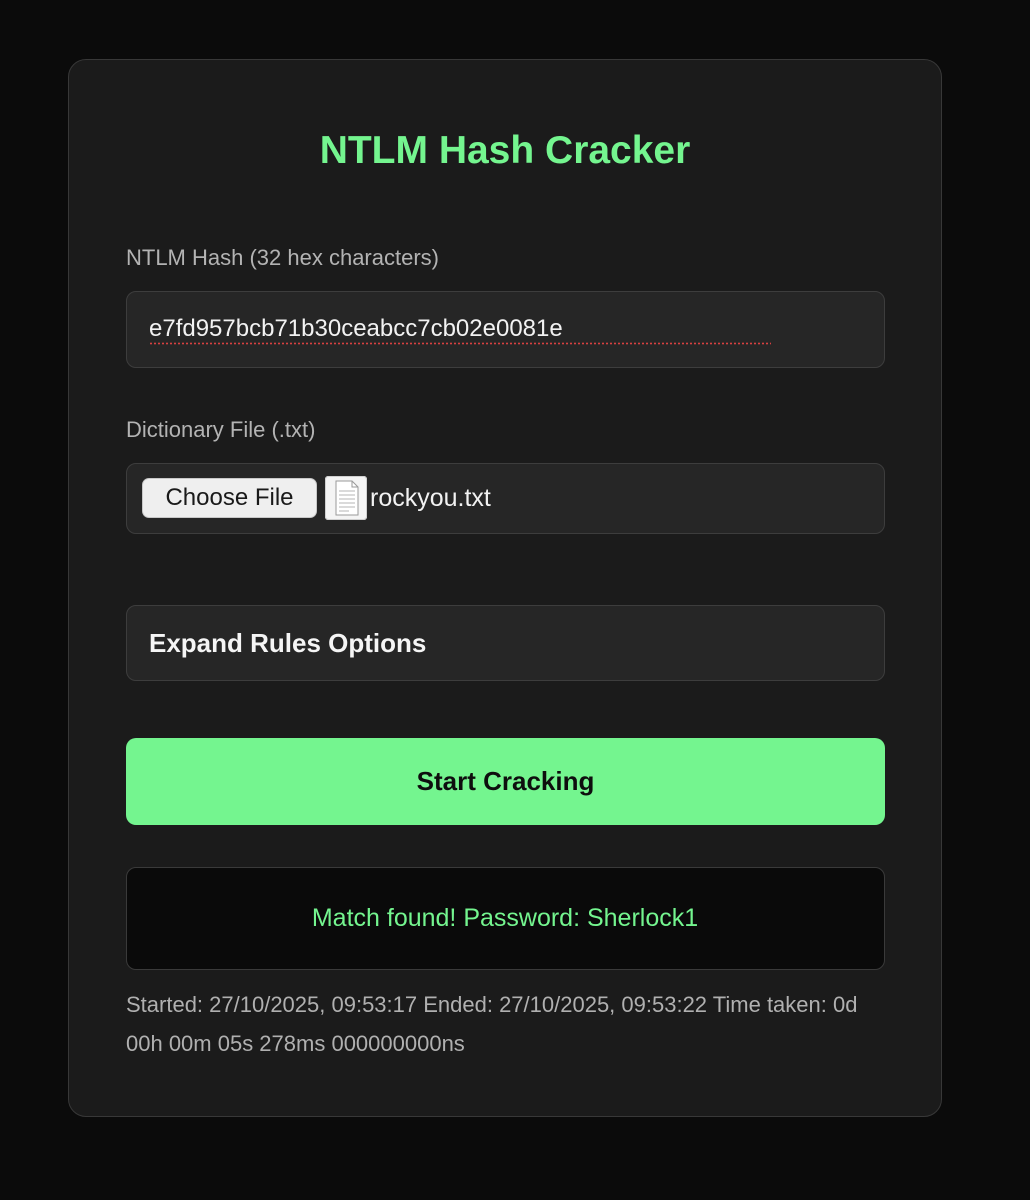 This screenshot has width=1030, height=1200. I want to click on choose-file-button: Choose File, so click(229, 498).